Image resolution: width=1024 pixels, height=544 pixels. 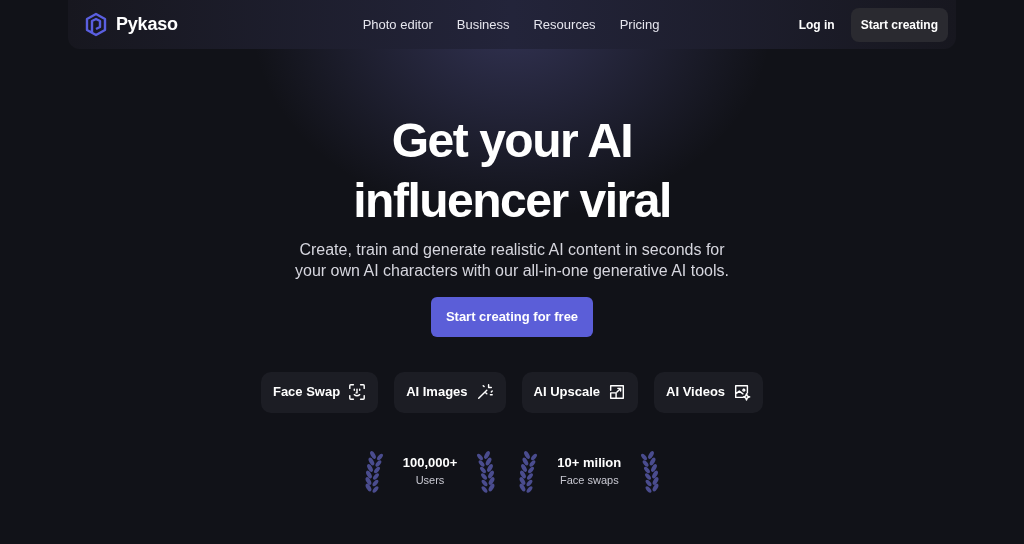 What do you see at coordinates (639, 24) in the screenshot?
I see `nav-link: Pricing` at bounding box center [639, 24].